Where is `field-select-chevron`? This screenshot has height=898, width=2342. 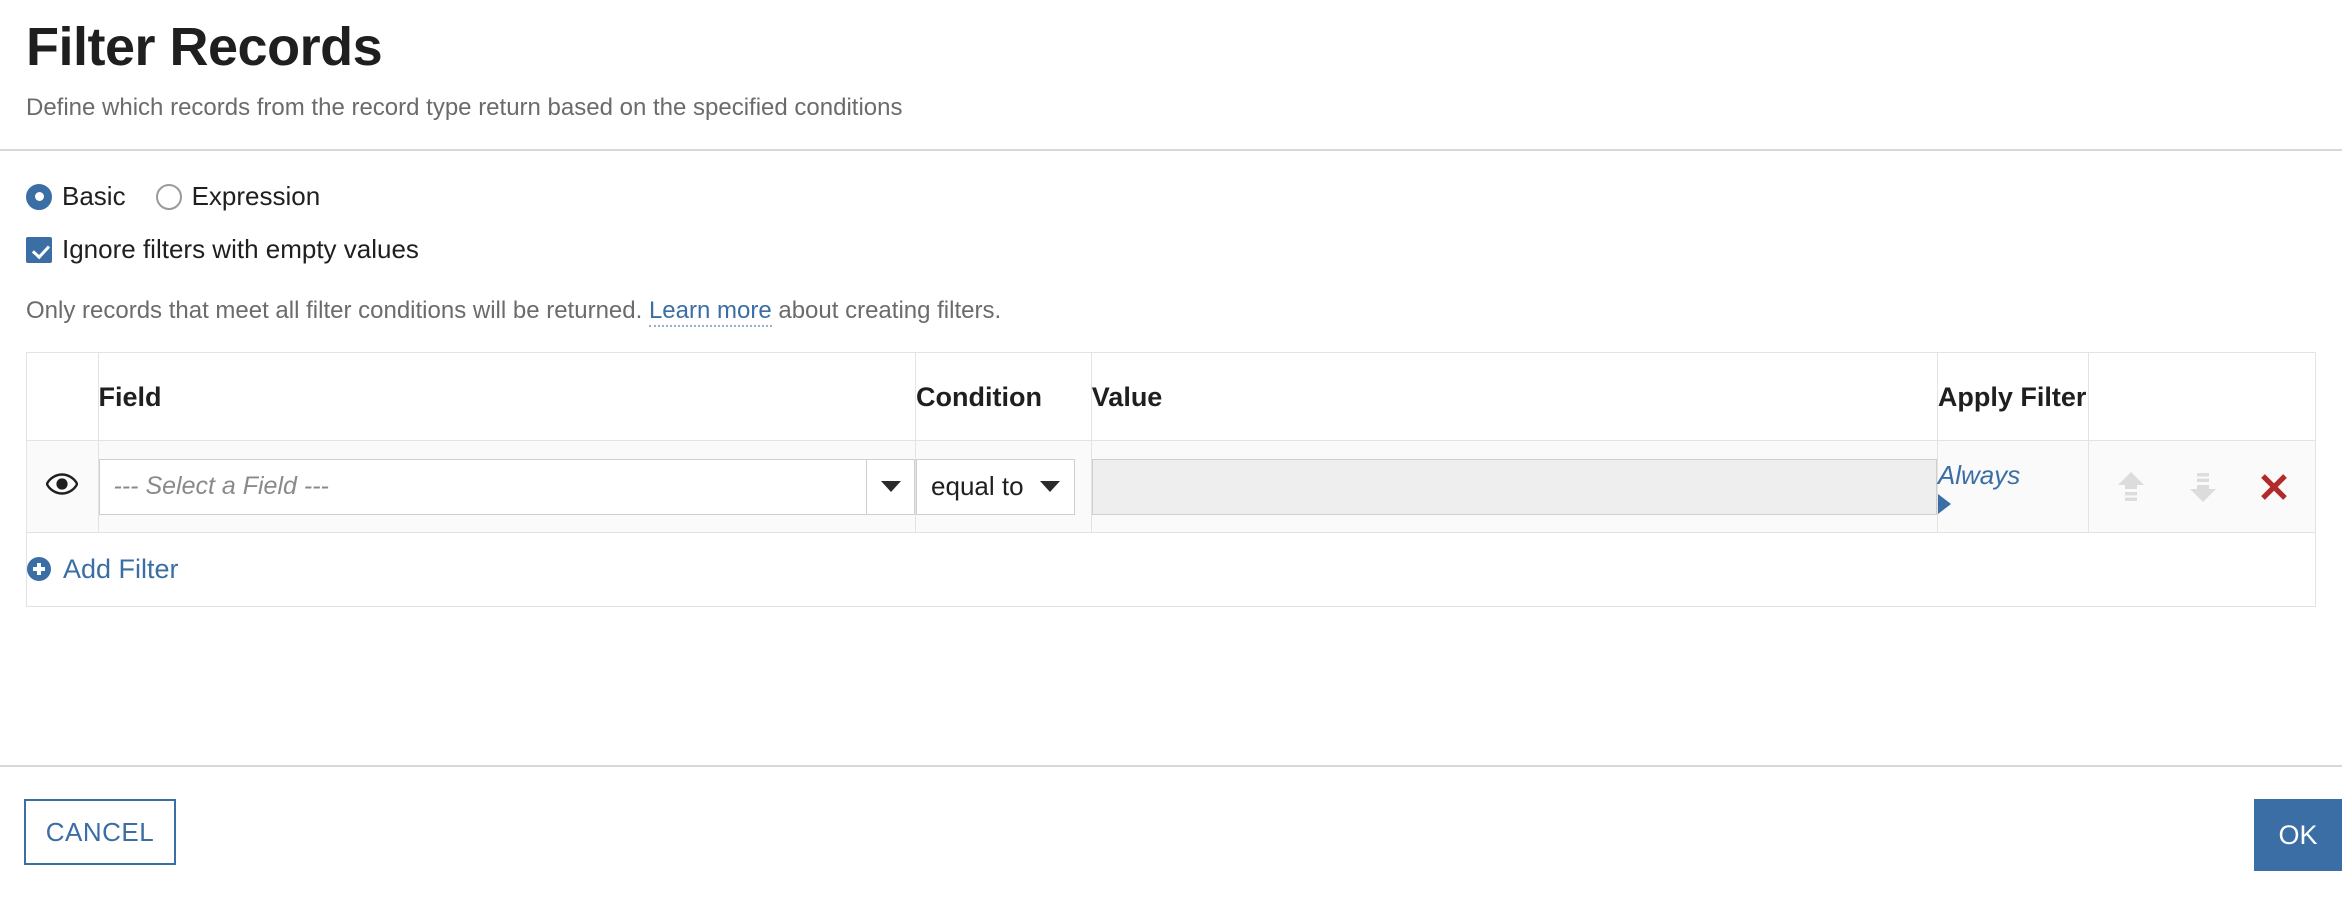
field-select-chevron is located at coordinates (890, 486).